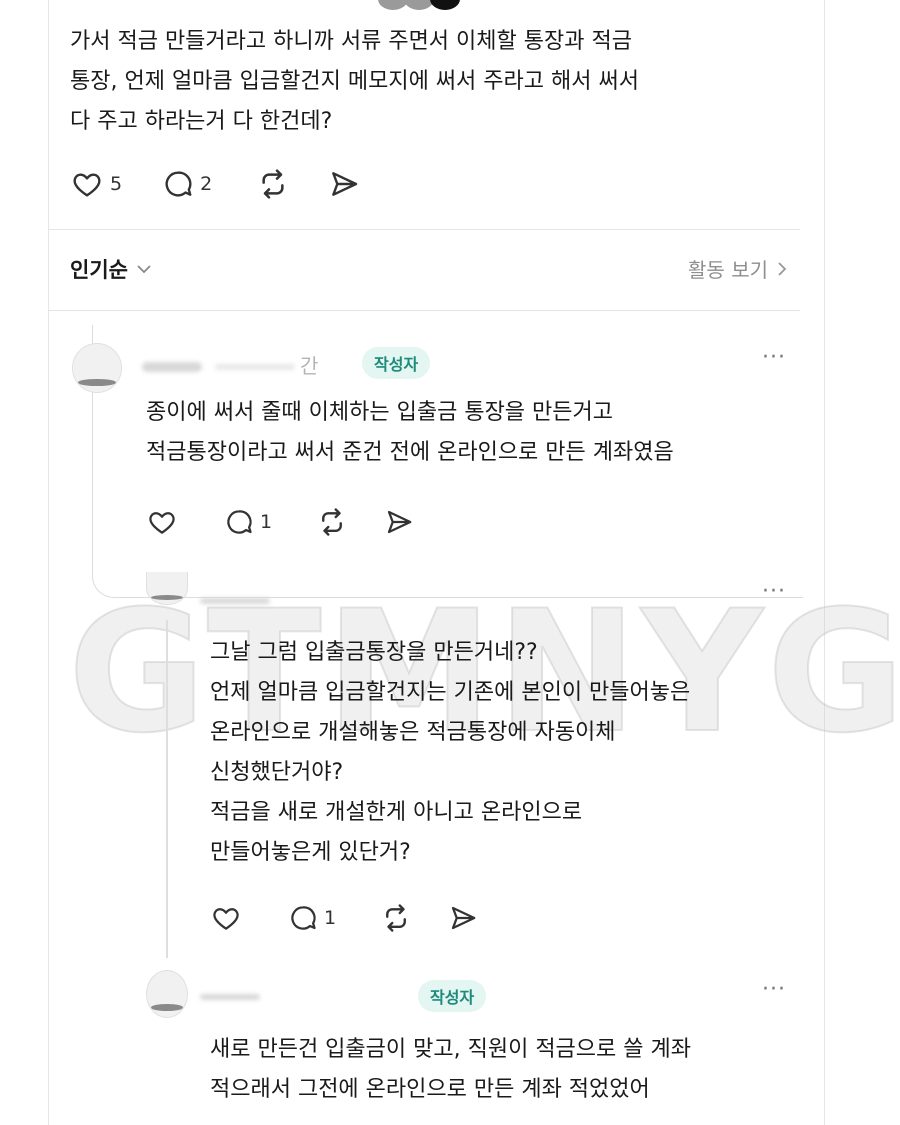  Describe the element at coordinates (410, 452) in the screenshot. I see `comment-line: 적금통장이라고 써서 준건 전에 온라인으로 만든 계좌였음` at that location.